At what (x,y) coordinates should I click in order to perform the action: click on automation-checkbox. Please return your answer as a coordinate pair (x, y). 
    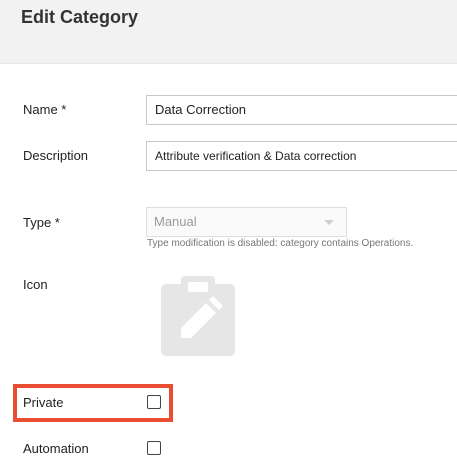
    Looking at the image, I should click on (154, 448).